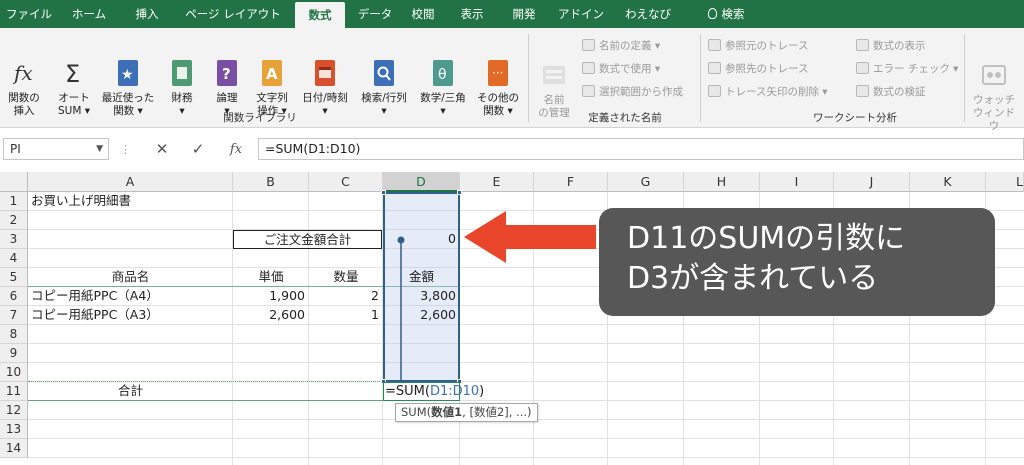  Describe the element at coordinates (443, 75) in the screenshot. I see `math-trig-button: θ 数学/三角 ▾` at that location.